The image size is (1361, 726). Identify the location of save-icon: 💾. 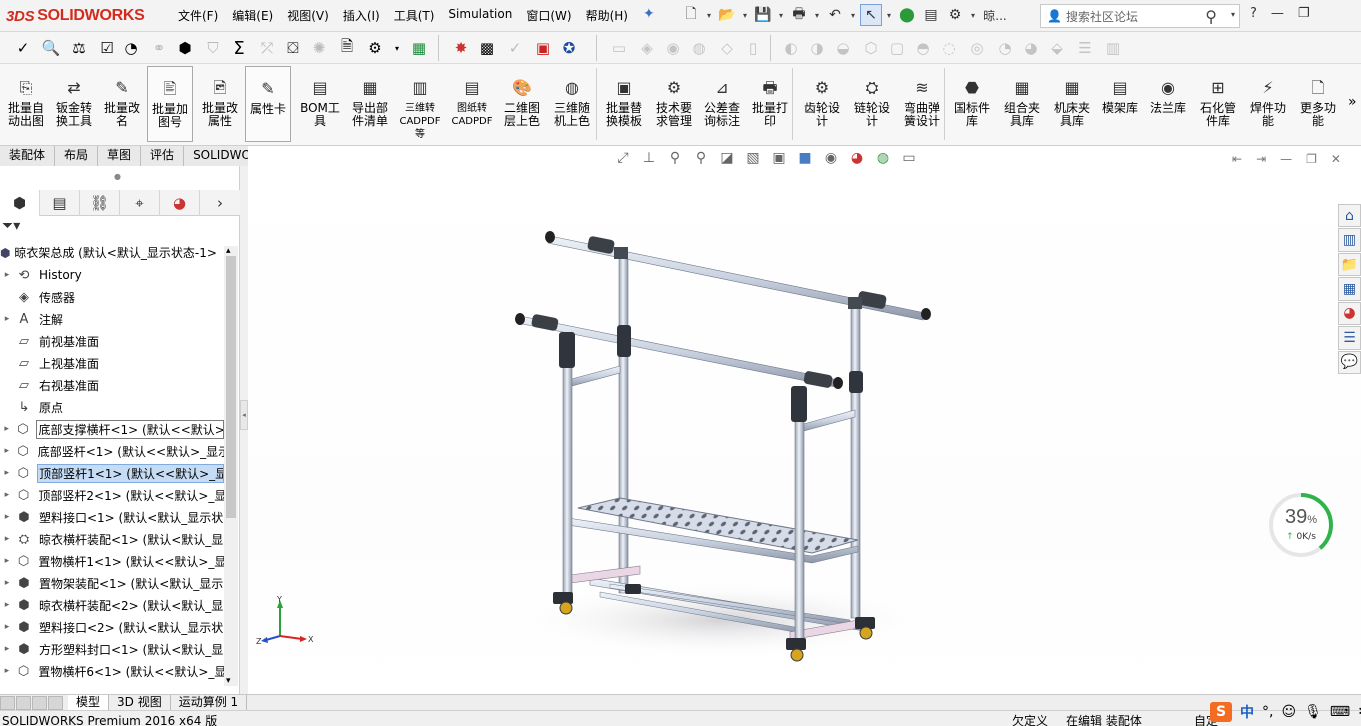
(763, 15).